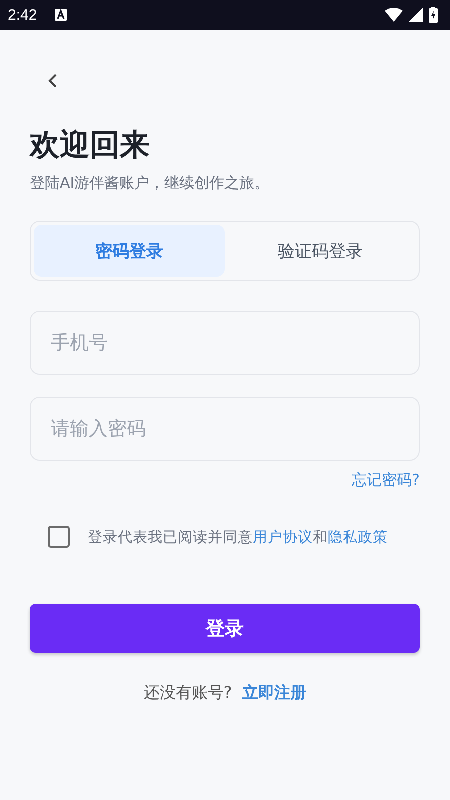 The height and width of the screenshot is (800, 450). I want to click on register-link: 立即注册, so click(274, 693).